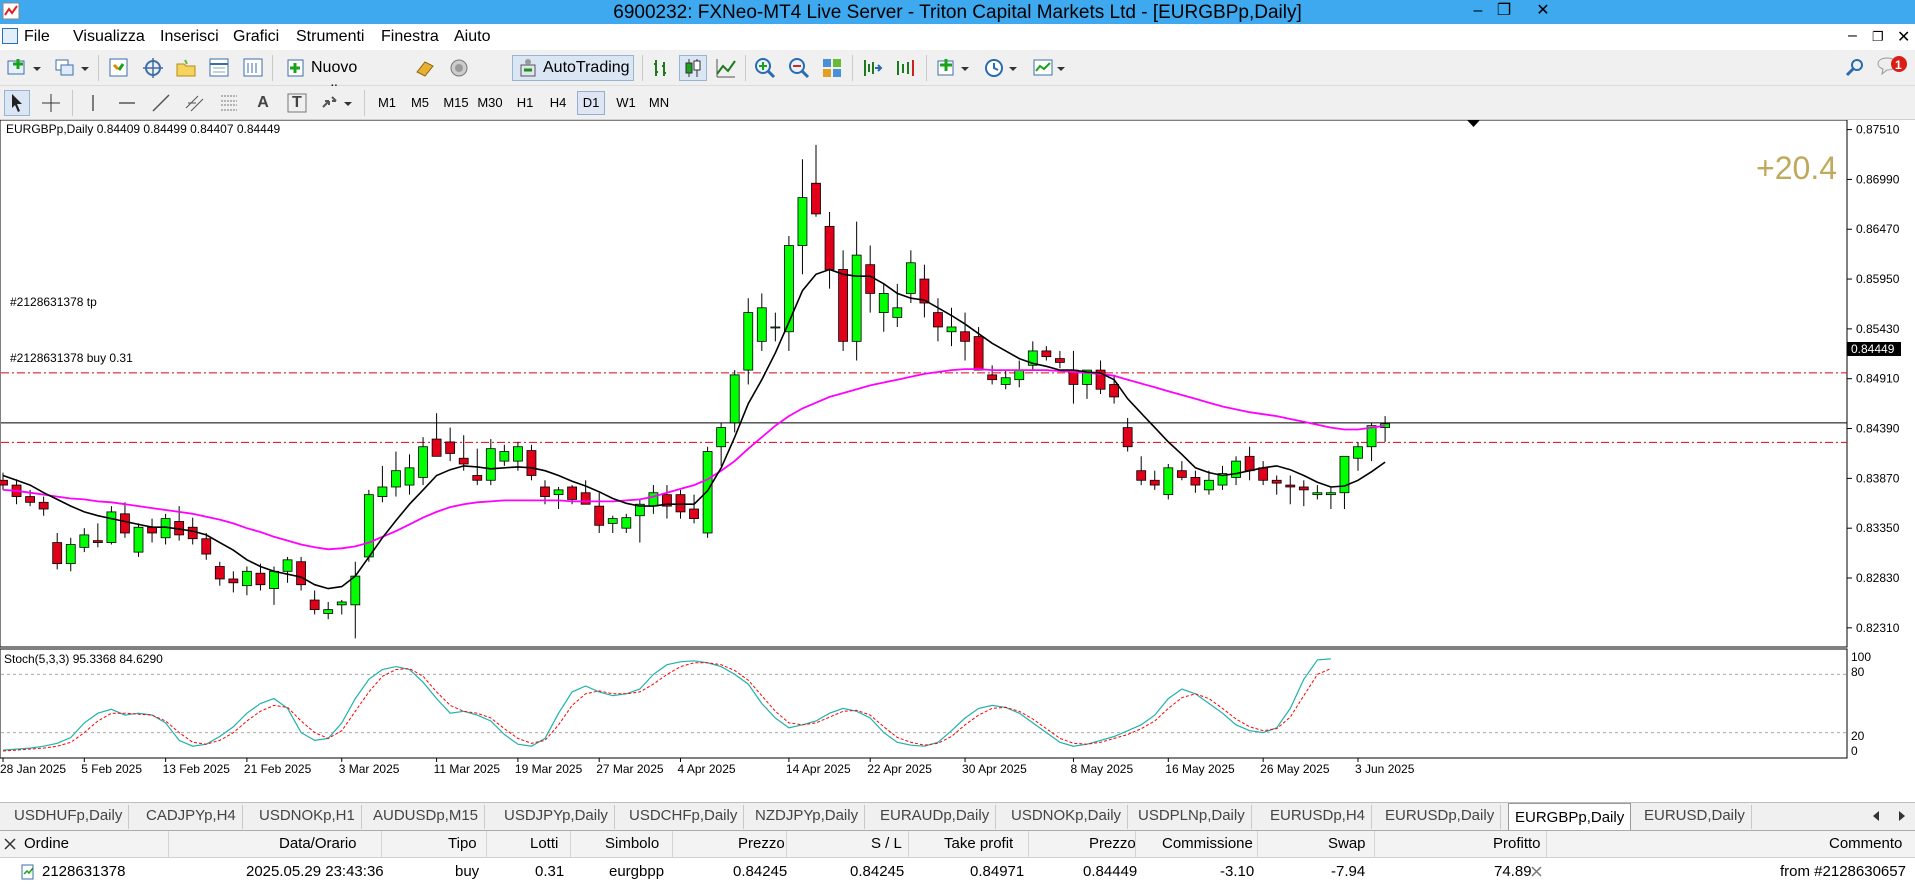  Describe the element at coordinates (872, 68) in the screenshot. I see `auto-scroll-icon` at that location.